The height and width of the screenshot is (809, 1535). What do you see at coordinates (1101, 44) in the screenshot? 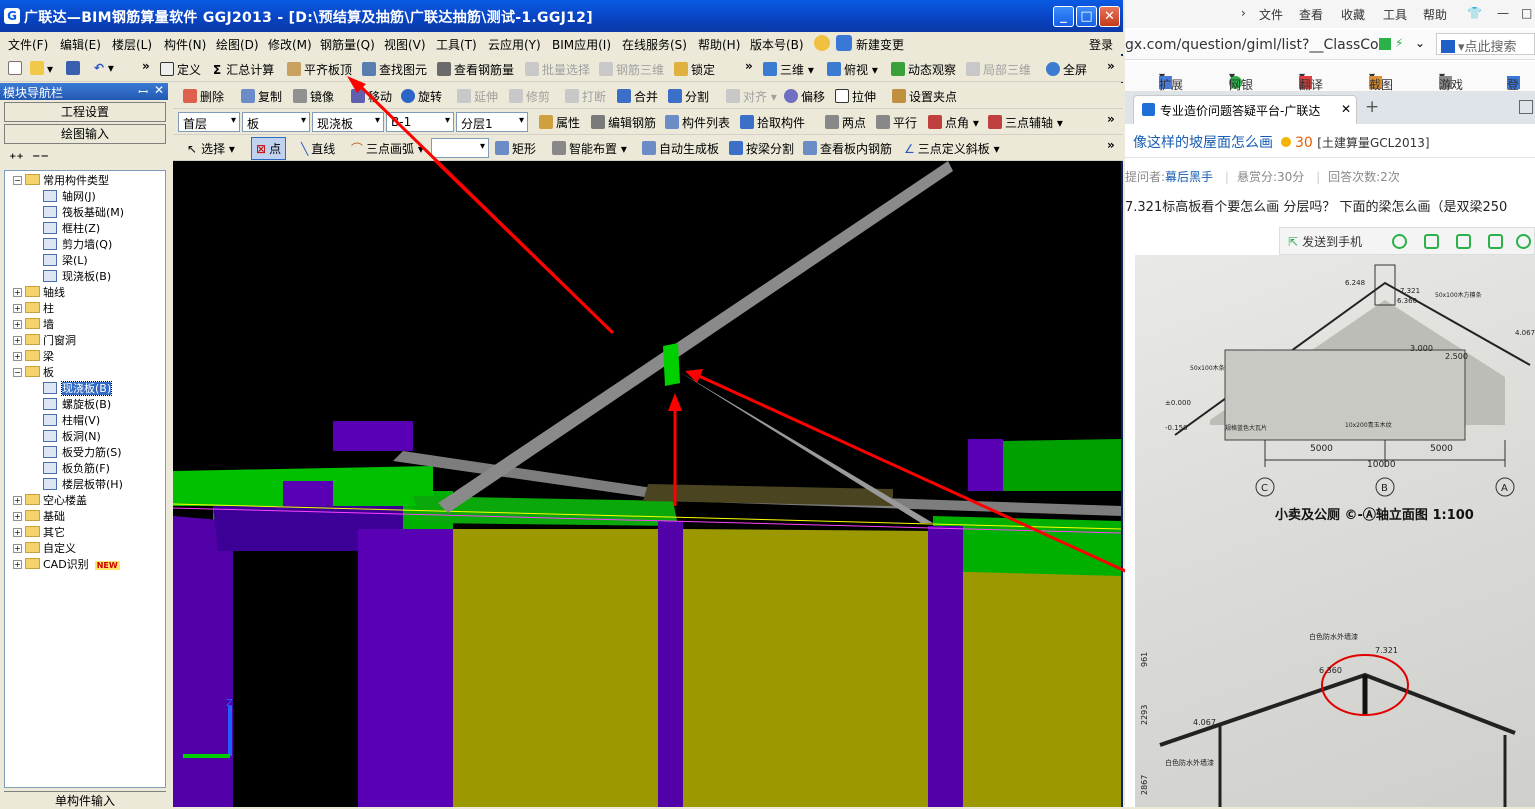
I see `login-link: 登录` at bounding box center [1101, 44].